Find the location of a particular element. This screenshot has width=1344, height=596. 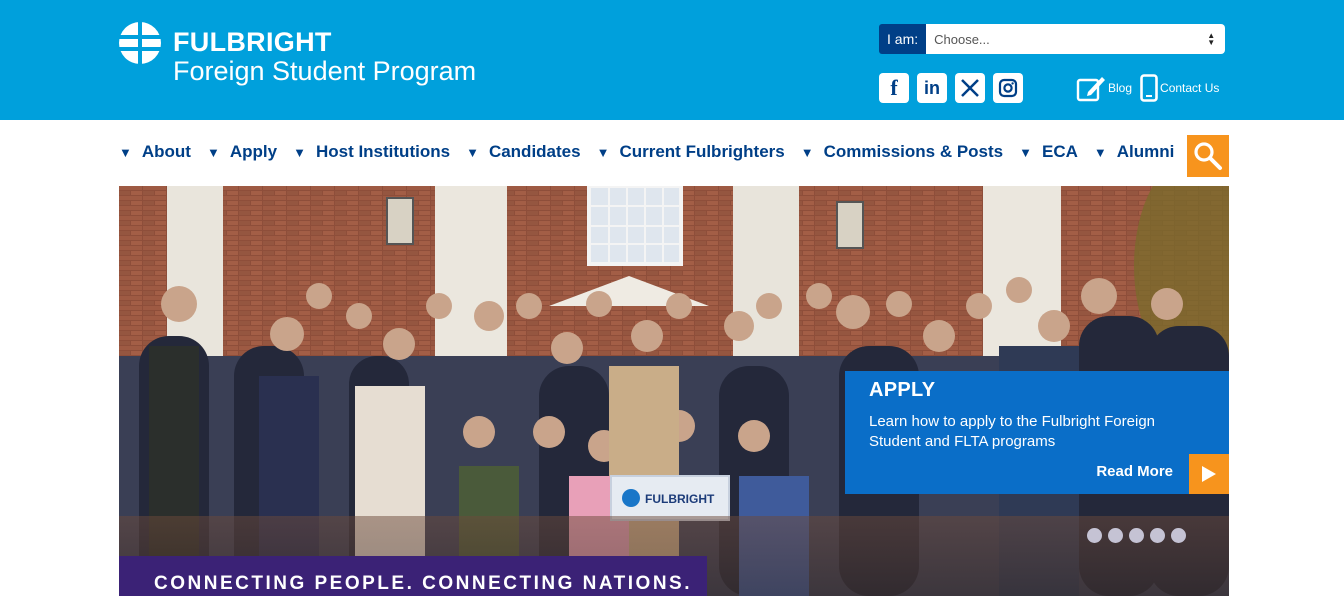

utility-links: Blog Contact Us is located at coordinates (1147, 88).